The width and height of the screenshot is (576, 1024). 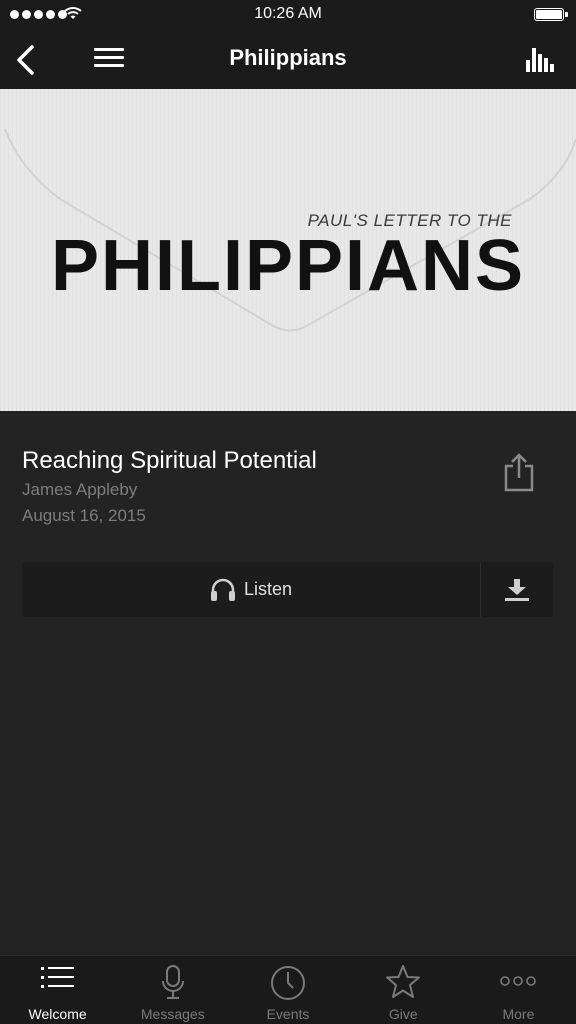 What do you see at coordinates (57, 1014) in the screenshot?
I see `tab-label: Welcome` at bounding box center [57, 1014].